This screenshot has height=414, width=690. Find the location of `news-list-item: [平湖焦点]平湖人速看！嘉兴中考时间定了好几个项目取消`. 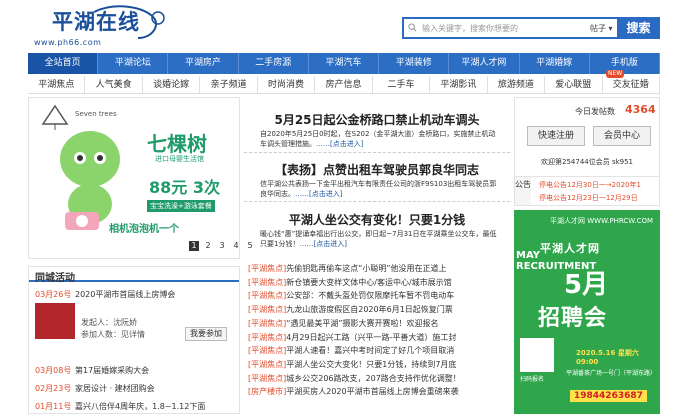

news-list-item: [平湖焦点]平湖人速看！嘉兴中考时间定了好几个项目取消 is located at coordinates (379, 351).